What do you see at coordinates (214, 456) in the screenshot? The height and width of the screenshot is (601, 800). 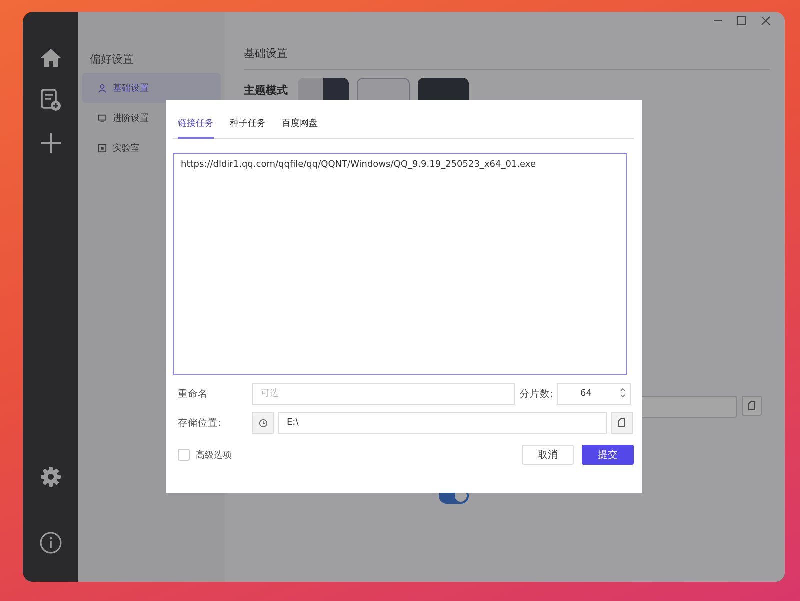 I see `advanced-label: 高级选项` at bounding box center [214, 456].